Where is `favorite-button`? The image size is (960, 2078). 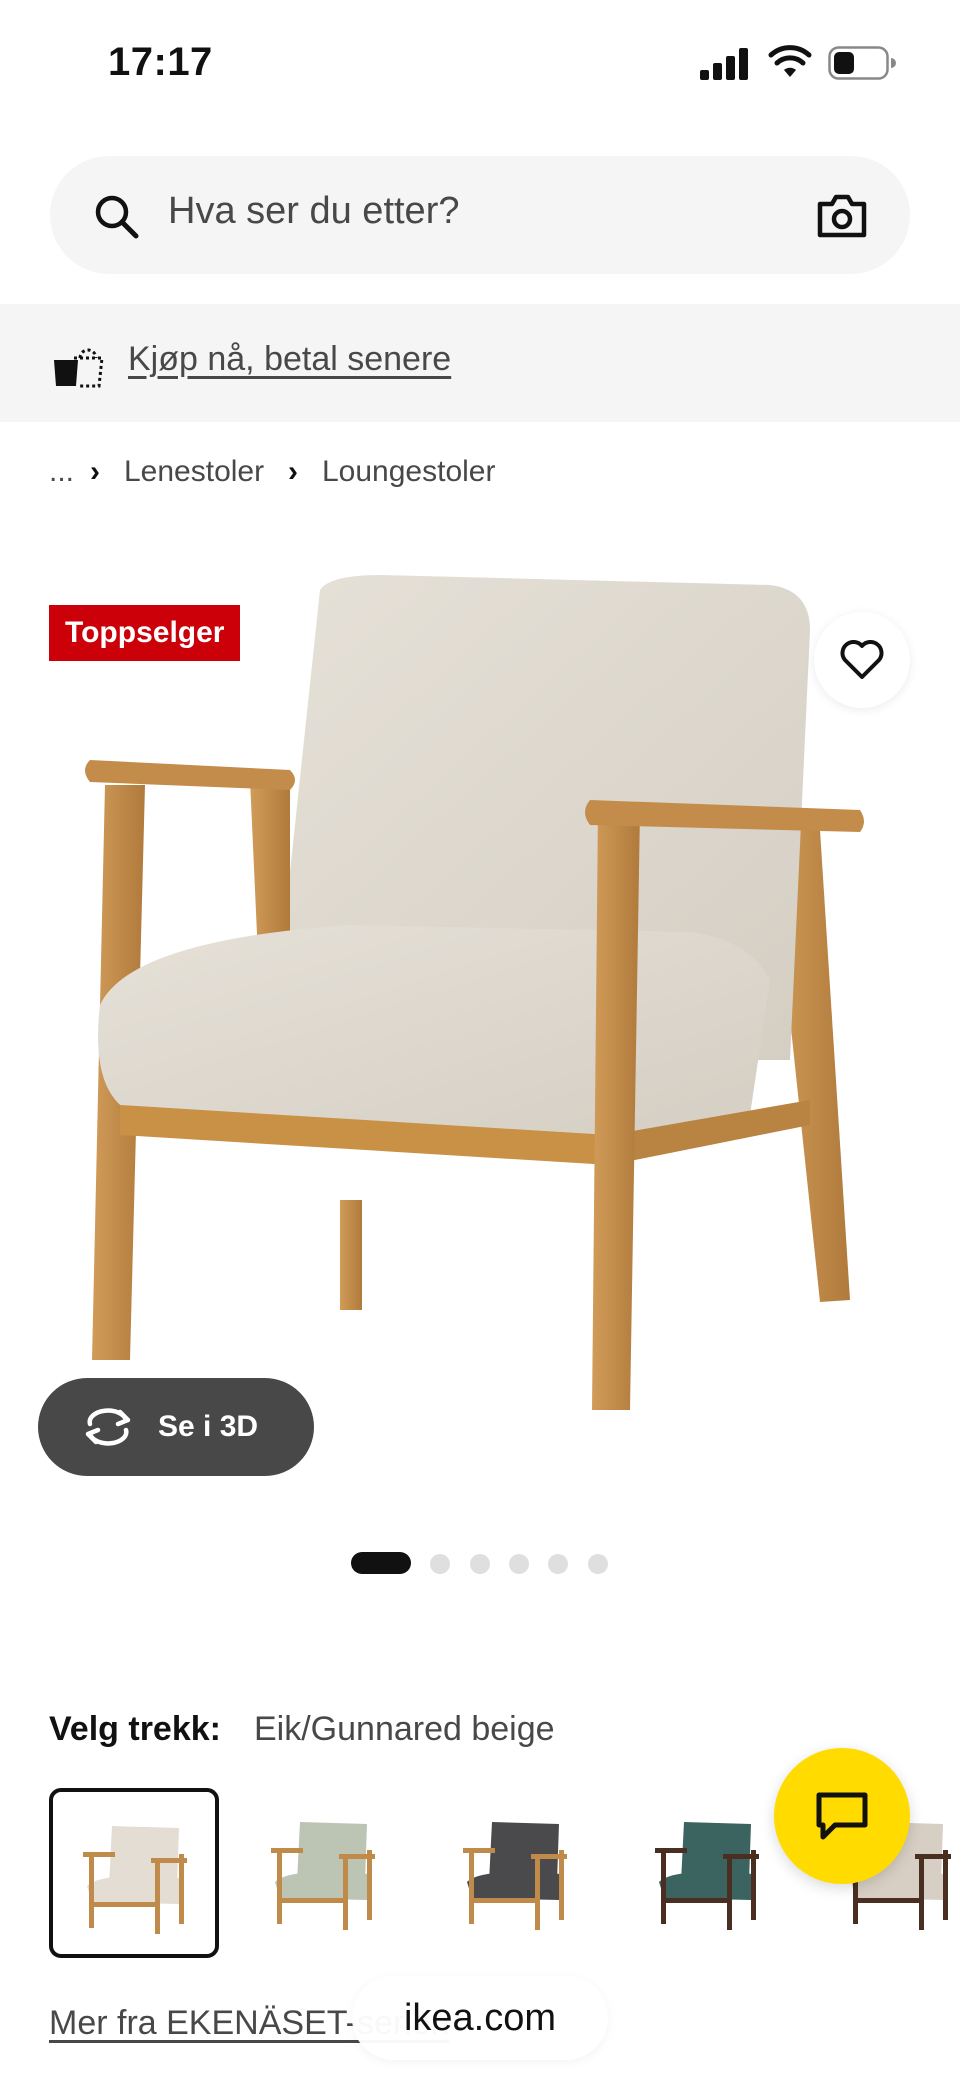 favorite-button is located at coordinates (862, 660).